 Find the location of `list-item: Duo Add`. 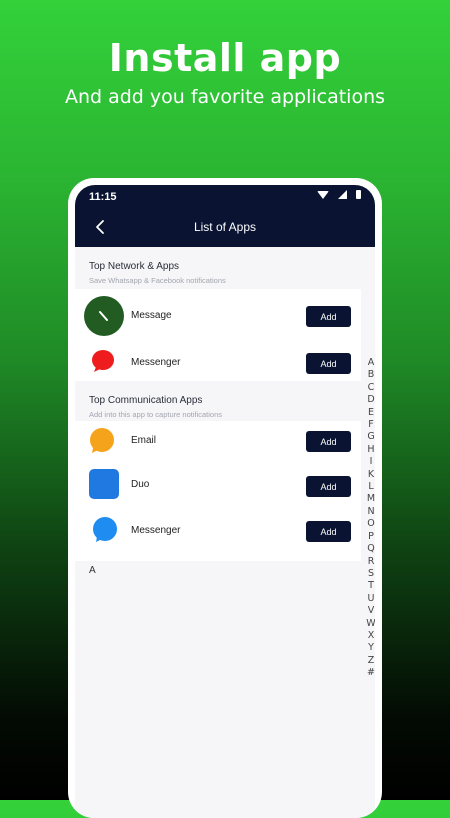

list-item: Duo Add is located at coordinates (218, 485).